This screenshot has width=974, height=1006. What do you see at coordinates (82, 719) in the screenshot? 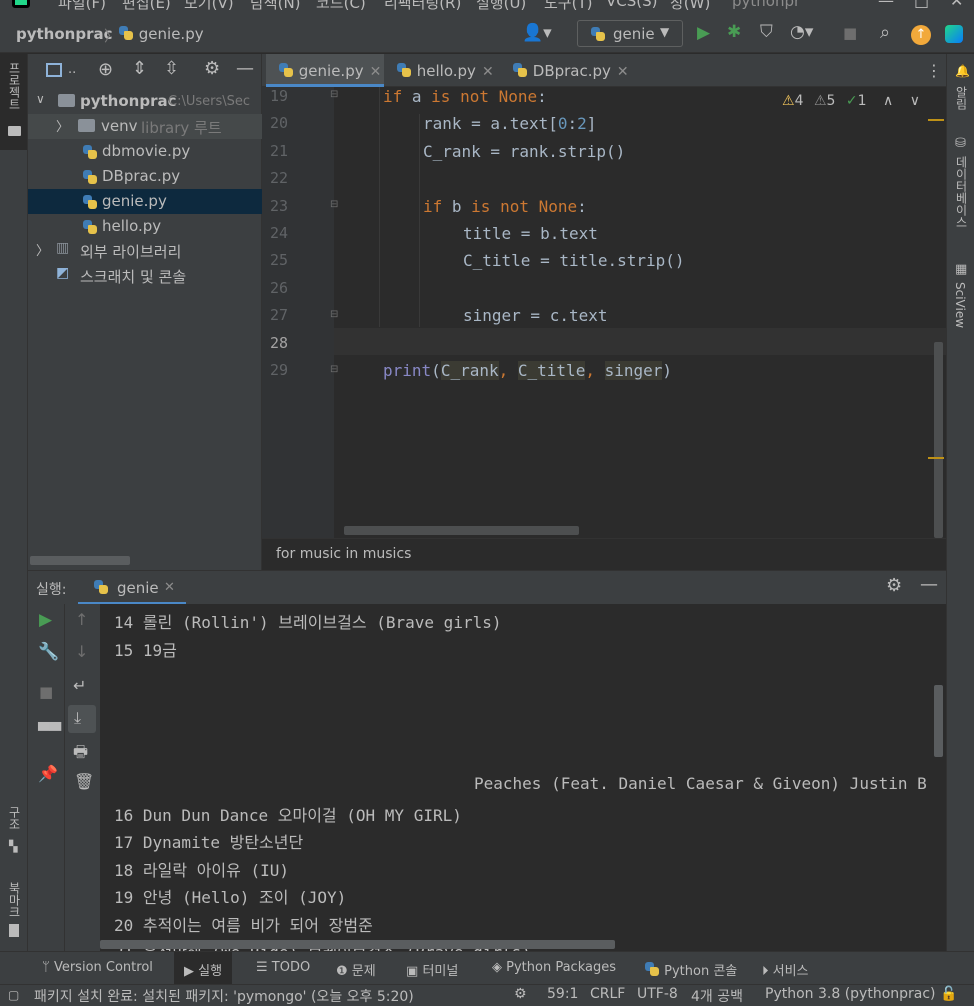
I see `scroll-to-end-button: ⤓` at bounding box center [82, 719].